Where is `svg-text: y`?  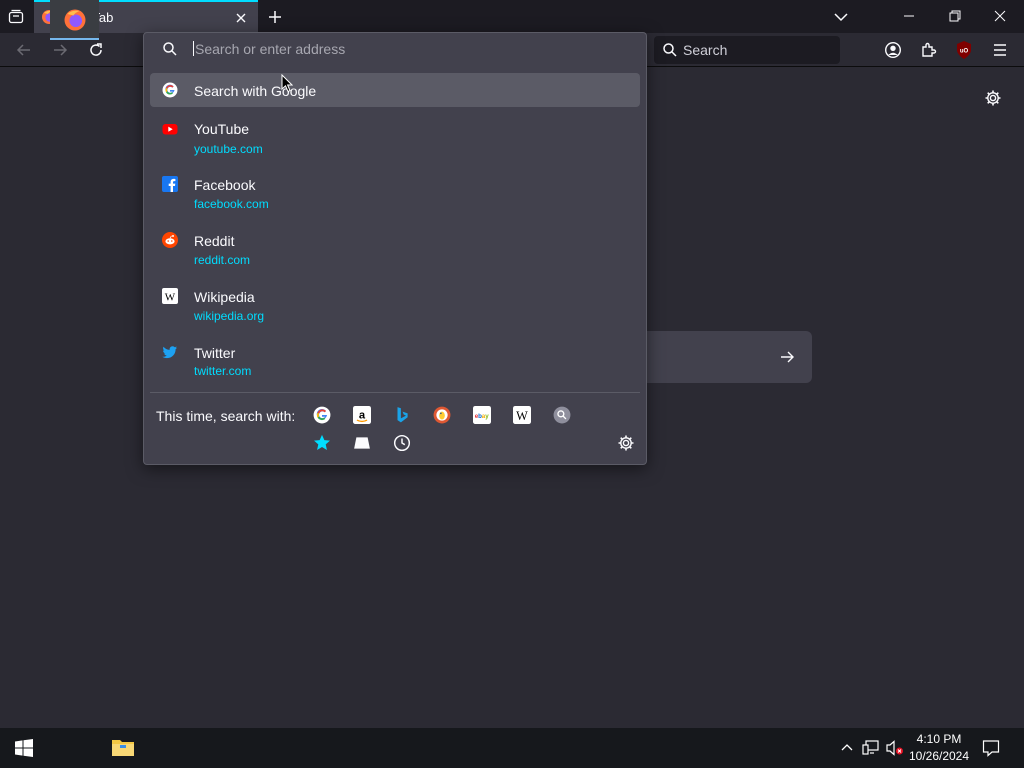
svg-text: y is located at coordinates (487, 416).